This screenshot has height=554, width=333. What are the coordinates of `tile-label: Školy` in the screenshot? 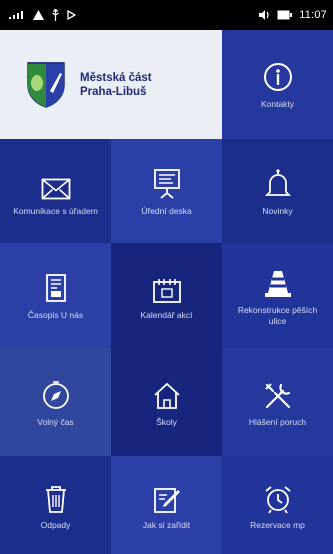 It's located at (166, 421).